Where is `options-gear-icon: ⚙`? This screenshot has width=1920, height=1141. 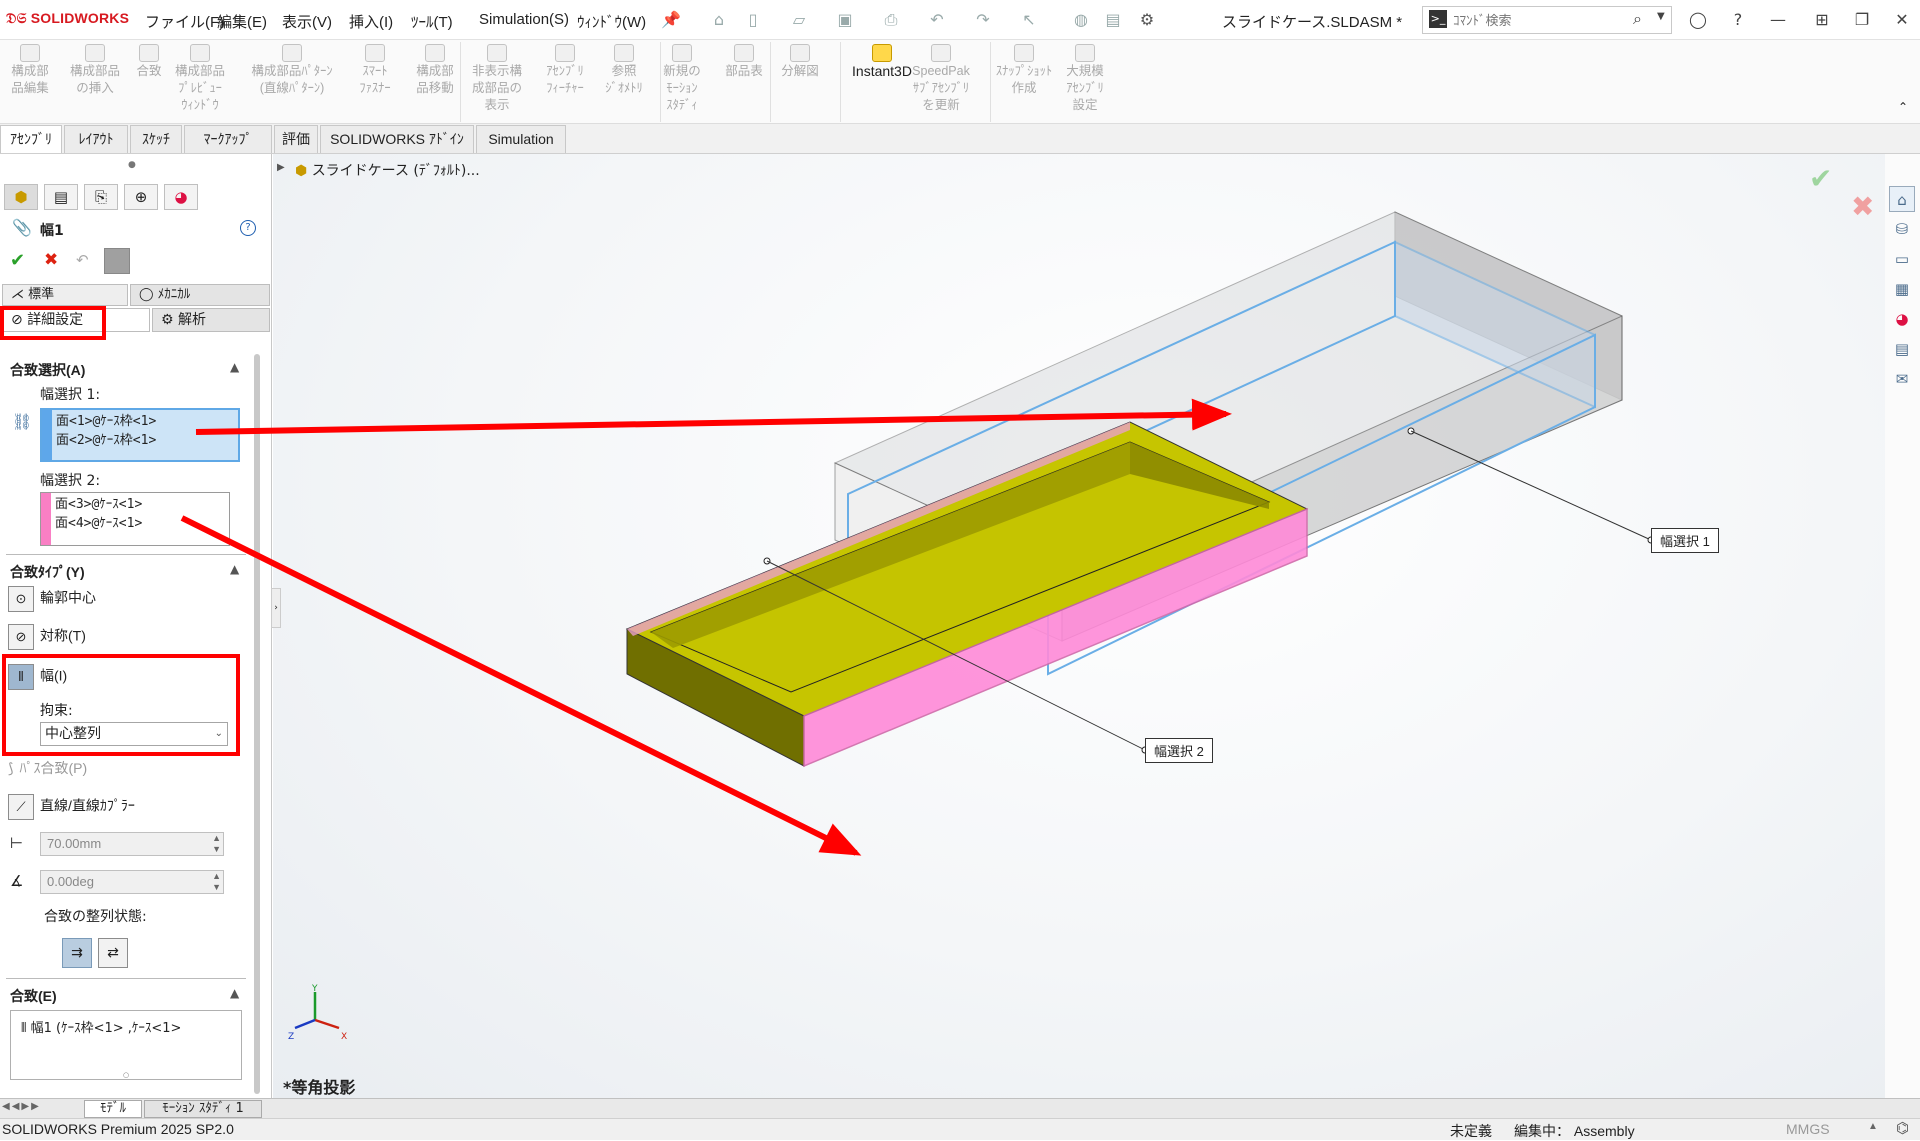 options-gear-icon: ⚙ is located at coordinates (1147, 20).